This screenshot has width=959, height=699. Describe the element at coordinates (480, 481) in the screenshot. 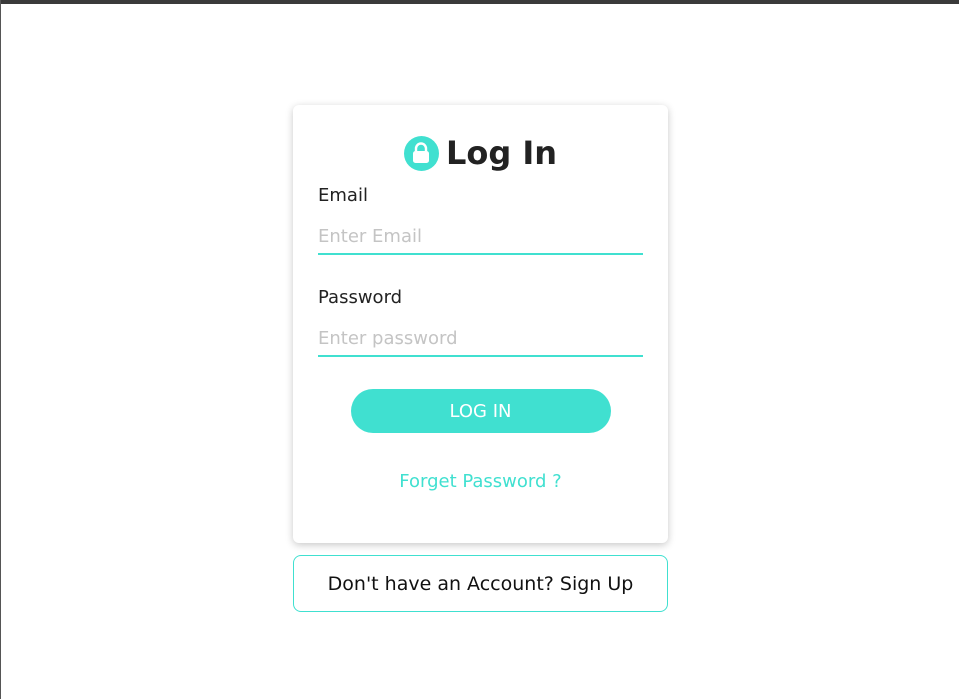

I see `forgot-password-link: Forget Password ?` at that location.